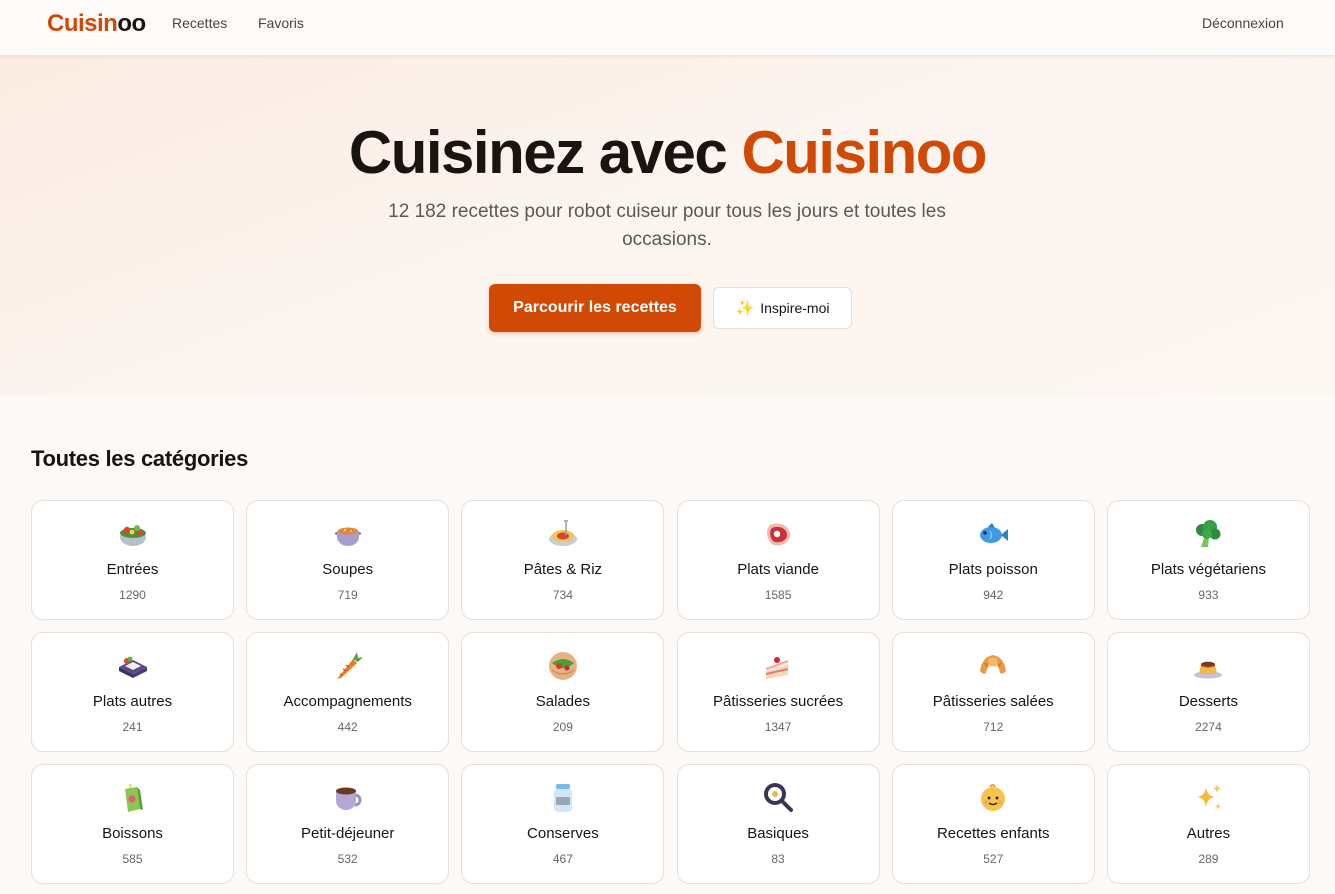  What do you see at coordinates (132, 824) in the screenshot?
I see `category-card-boissons: Boissons 585` at bounding box center [132, 824].